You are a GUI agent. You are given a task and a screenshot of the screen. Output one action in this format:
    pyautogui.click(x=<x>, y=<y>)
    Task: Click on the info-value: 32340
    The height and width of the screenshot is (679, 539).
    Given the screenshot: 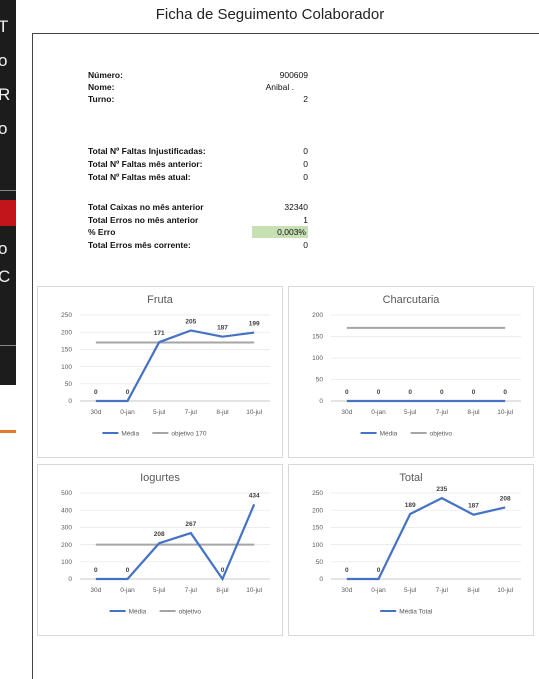 What is the action you would take?
    pyautogui.click(x=296, y=207)
    